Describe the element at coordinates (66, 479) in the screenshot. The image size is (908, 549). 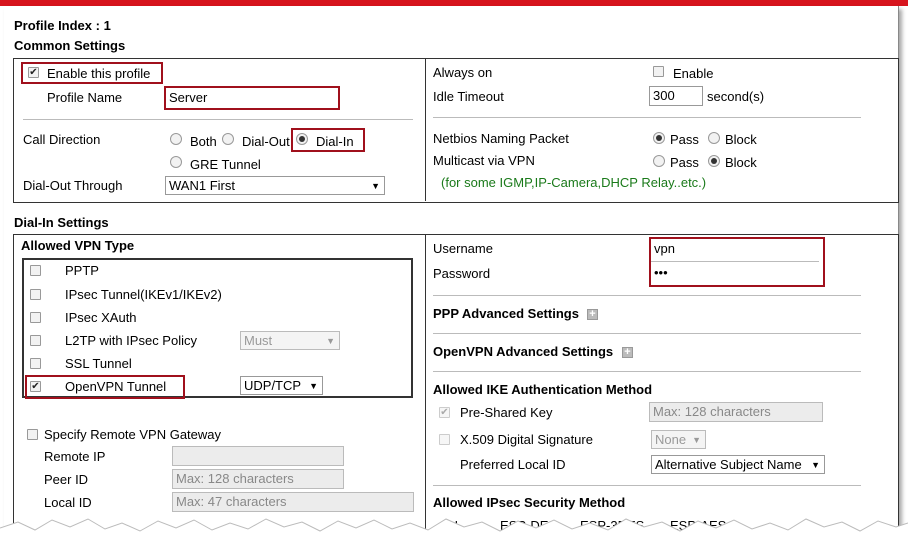
I see `peer-id-label: Peer ID` at that location.